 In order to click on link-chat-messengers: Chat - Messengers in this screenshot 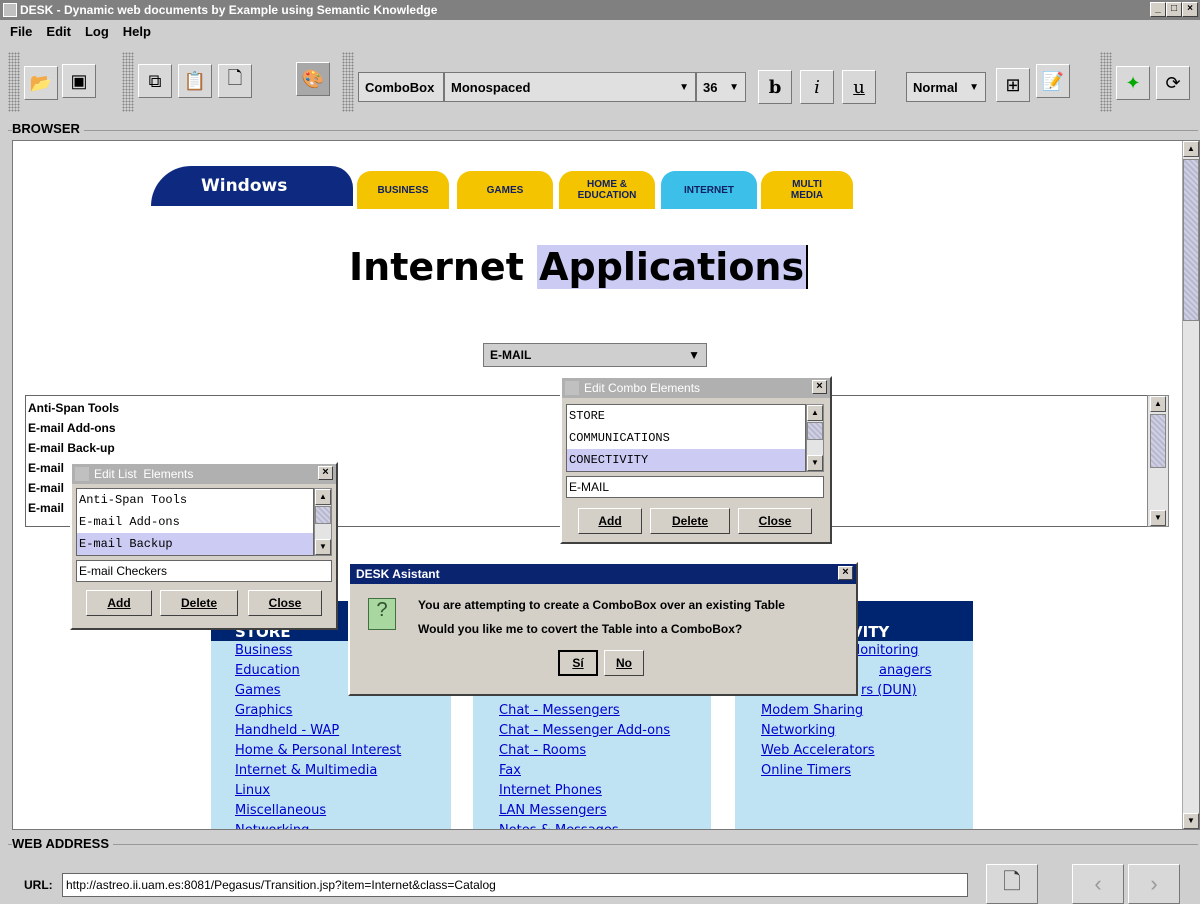, I will do `click(605, 711)`.